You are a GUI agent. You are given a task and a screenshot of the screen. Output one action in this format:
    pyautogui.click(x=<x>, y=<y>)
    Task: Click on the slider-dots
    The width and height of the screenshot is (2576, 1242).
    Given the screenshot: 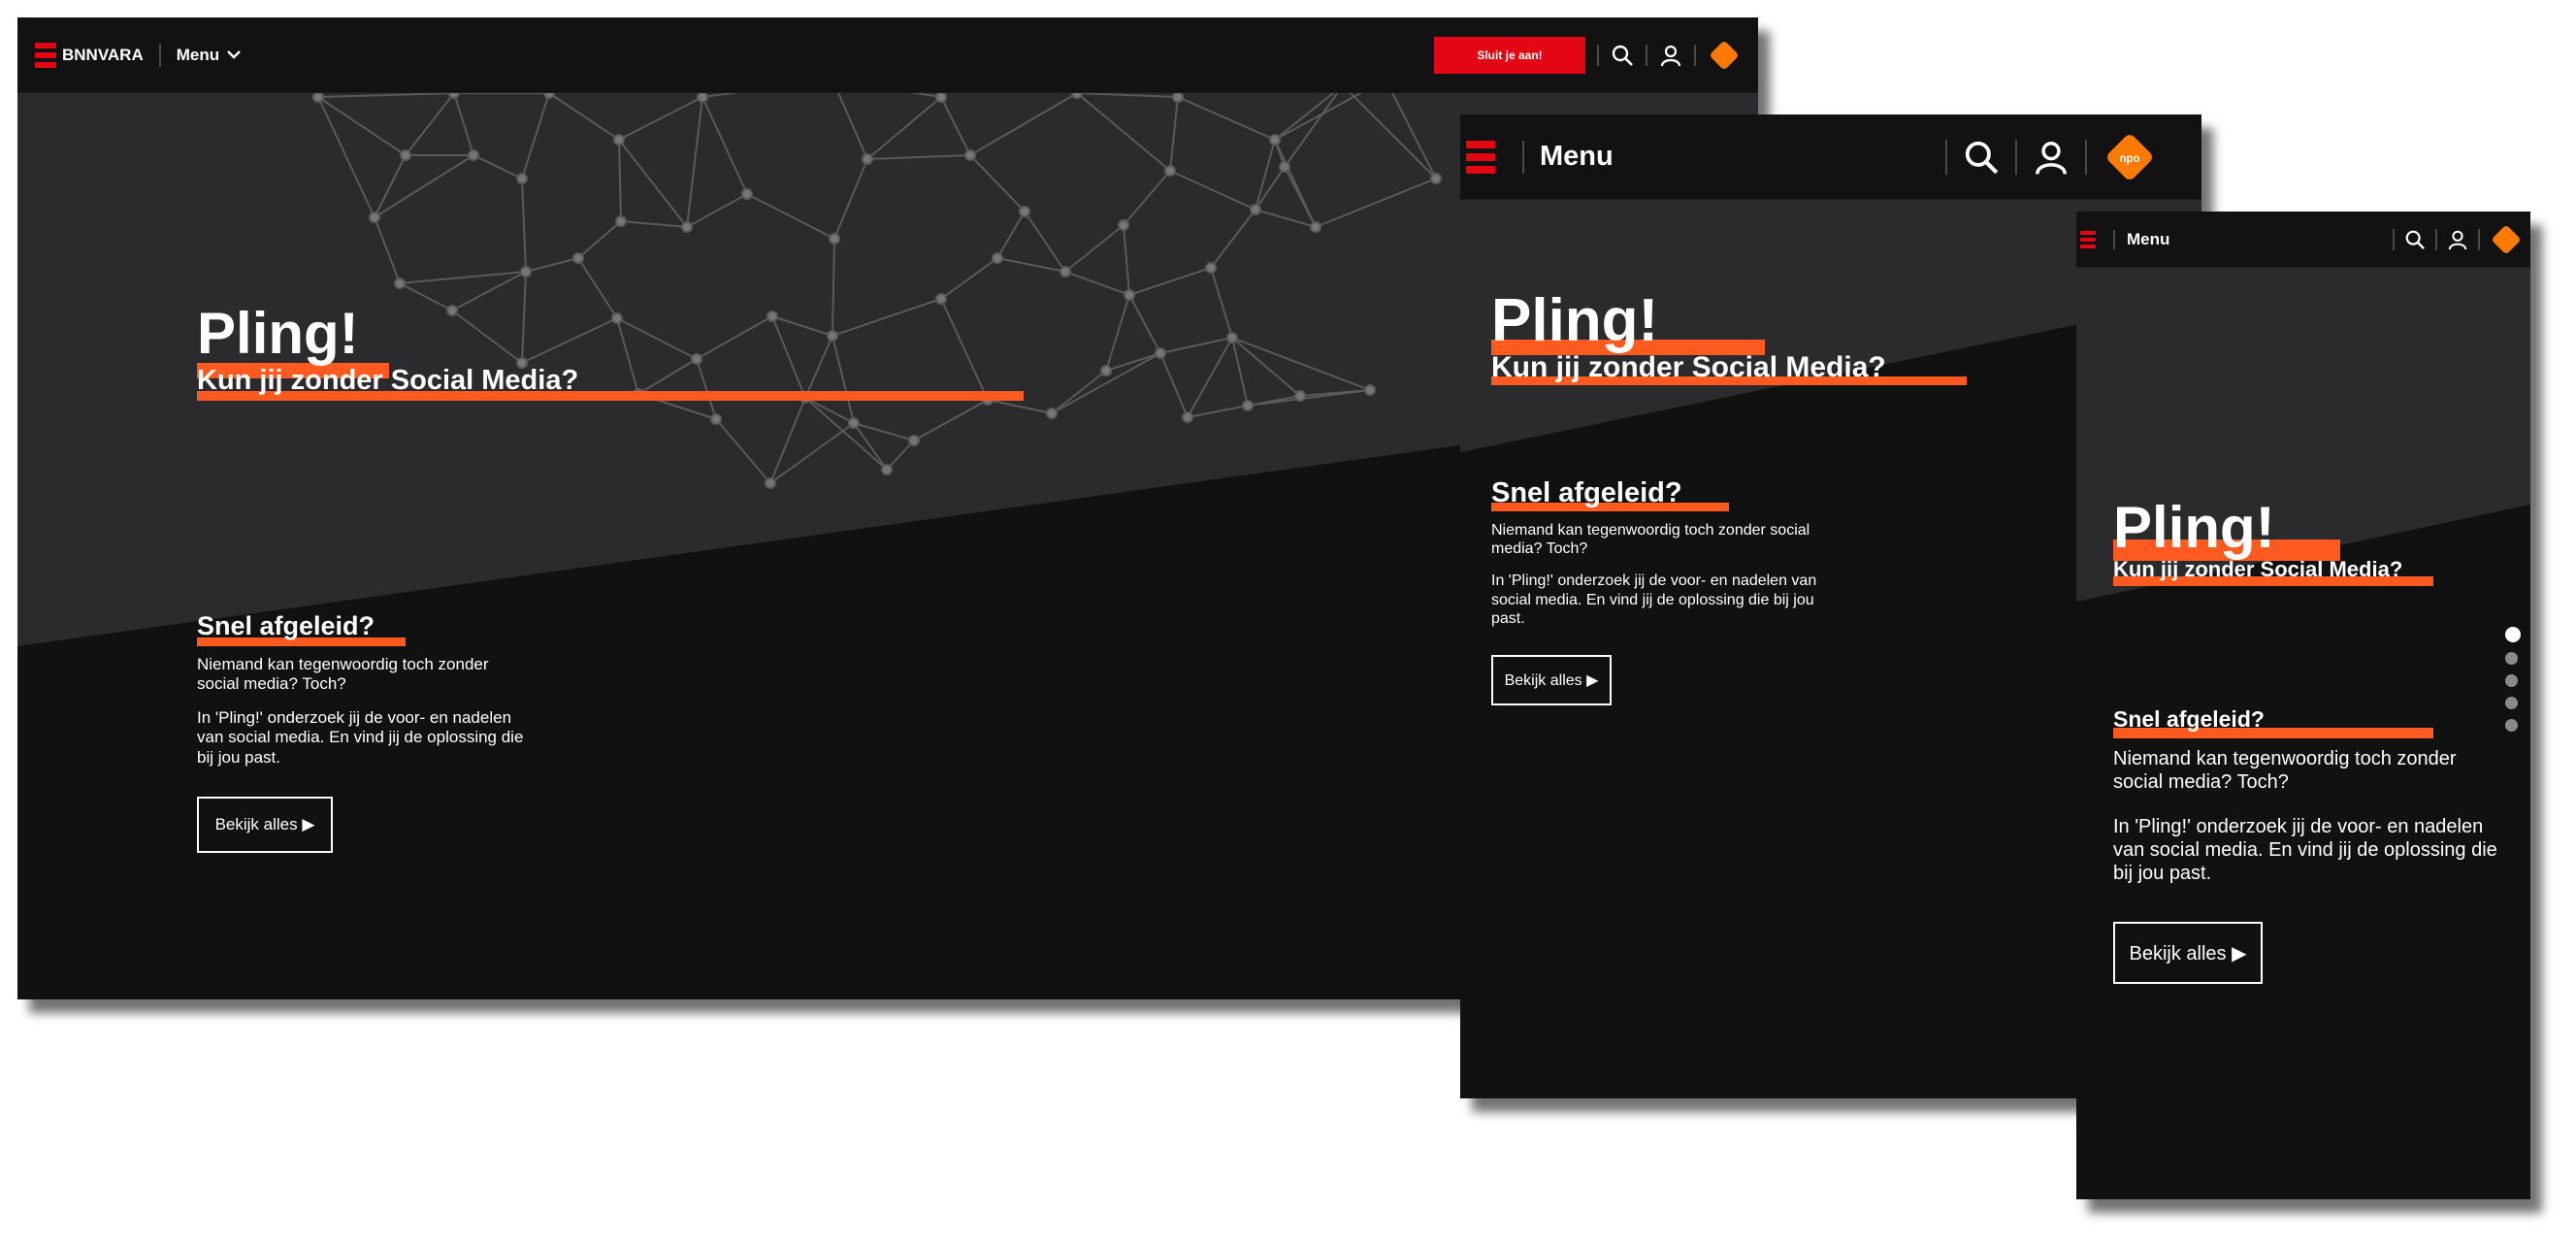 What is the action you would take?
    pyautogui.click(x=2513, y=679)
    